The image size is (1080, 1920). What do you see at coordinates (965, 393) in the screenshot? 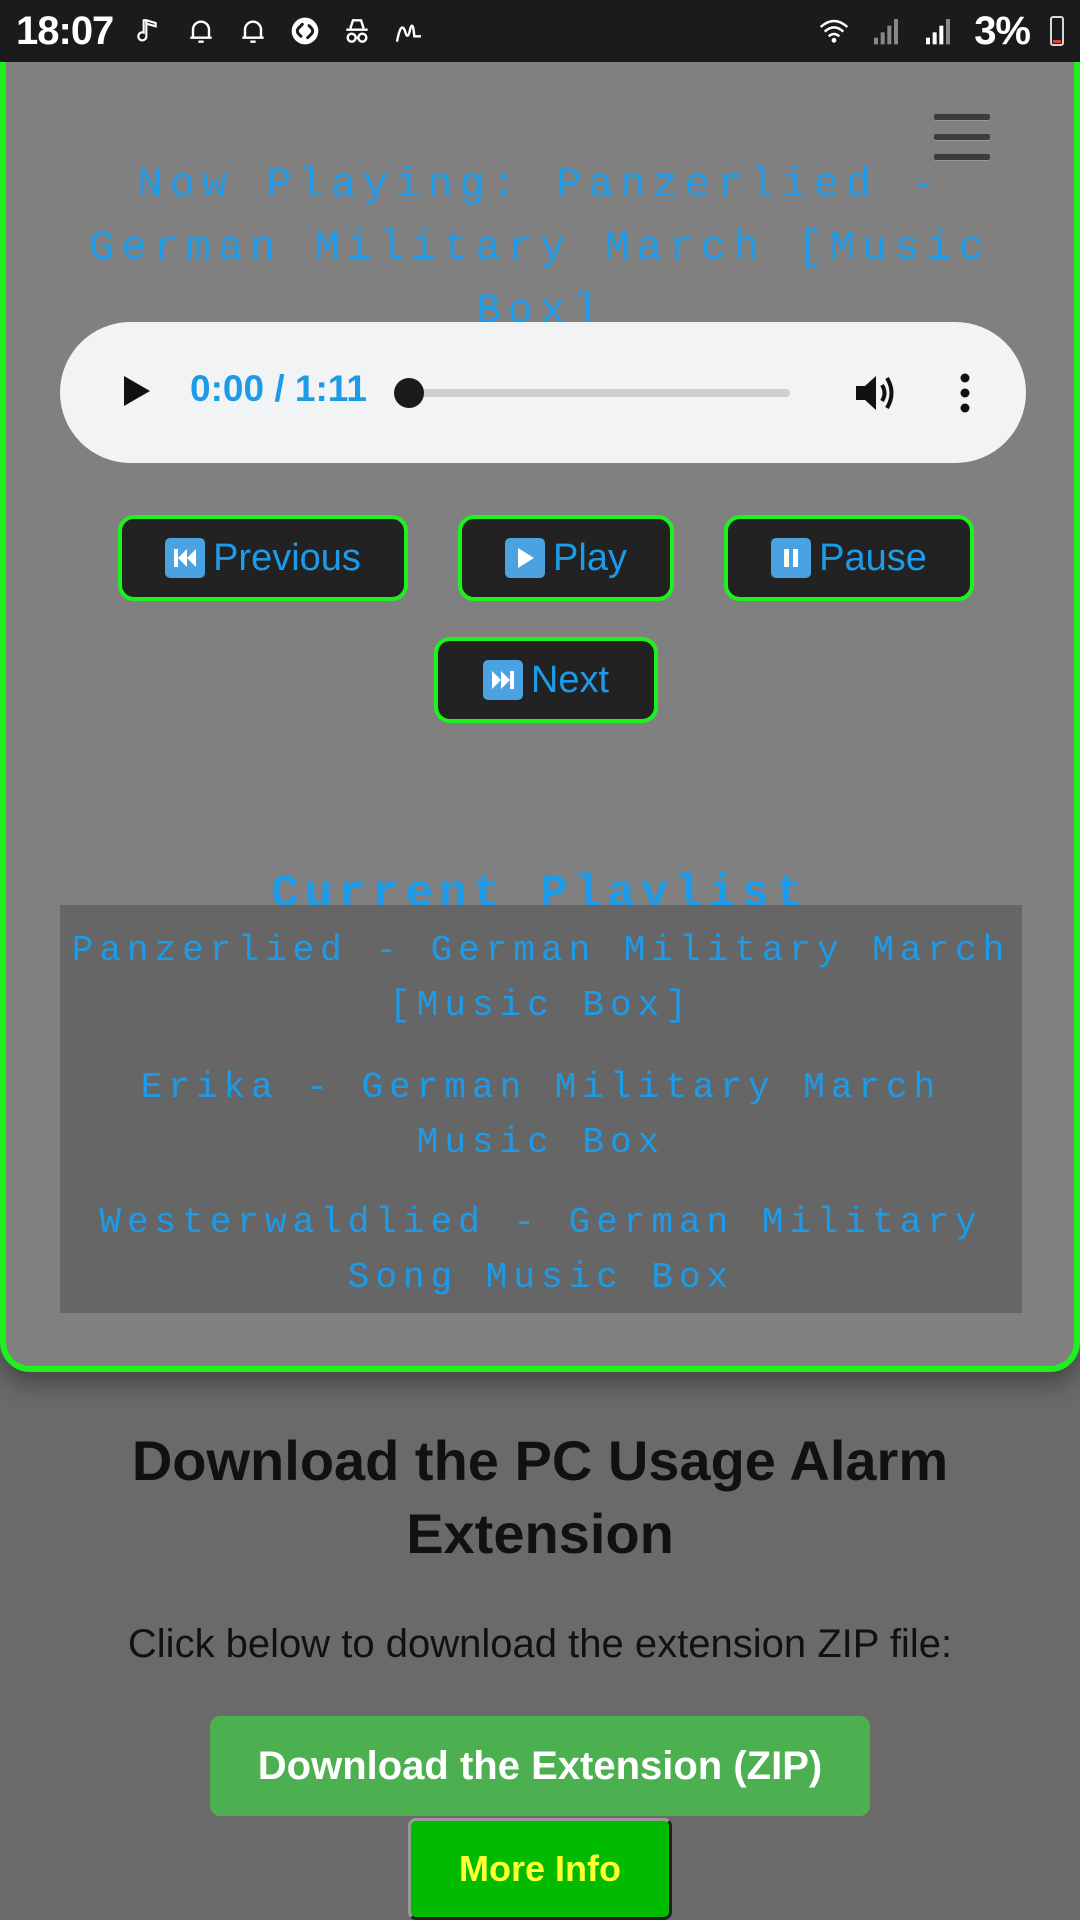
I see `more-options-icon` at bounding box center [965, 393].